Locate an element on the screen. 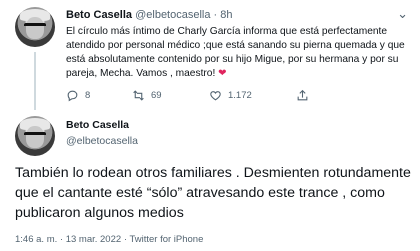 The height and width of the screenshot is (251, 420). share-button is located at coordinates (302, 95).